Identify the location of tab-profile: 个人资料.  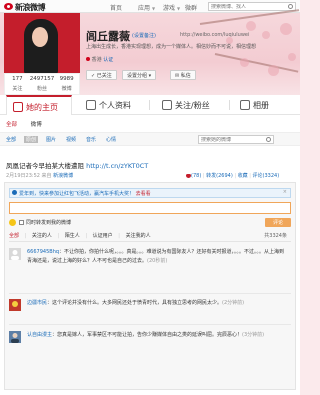
(108, 105).